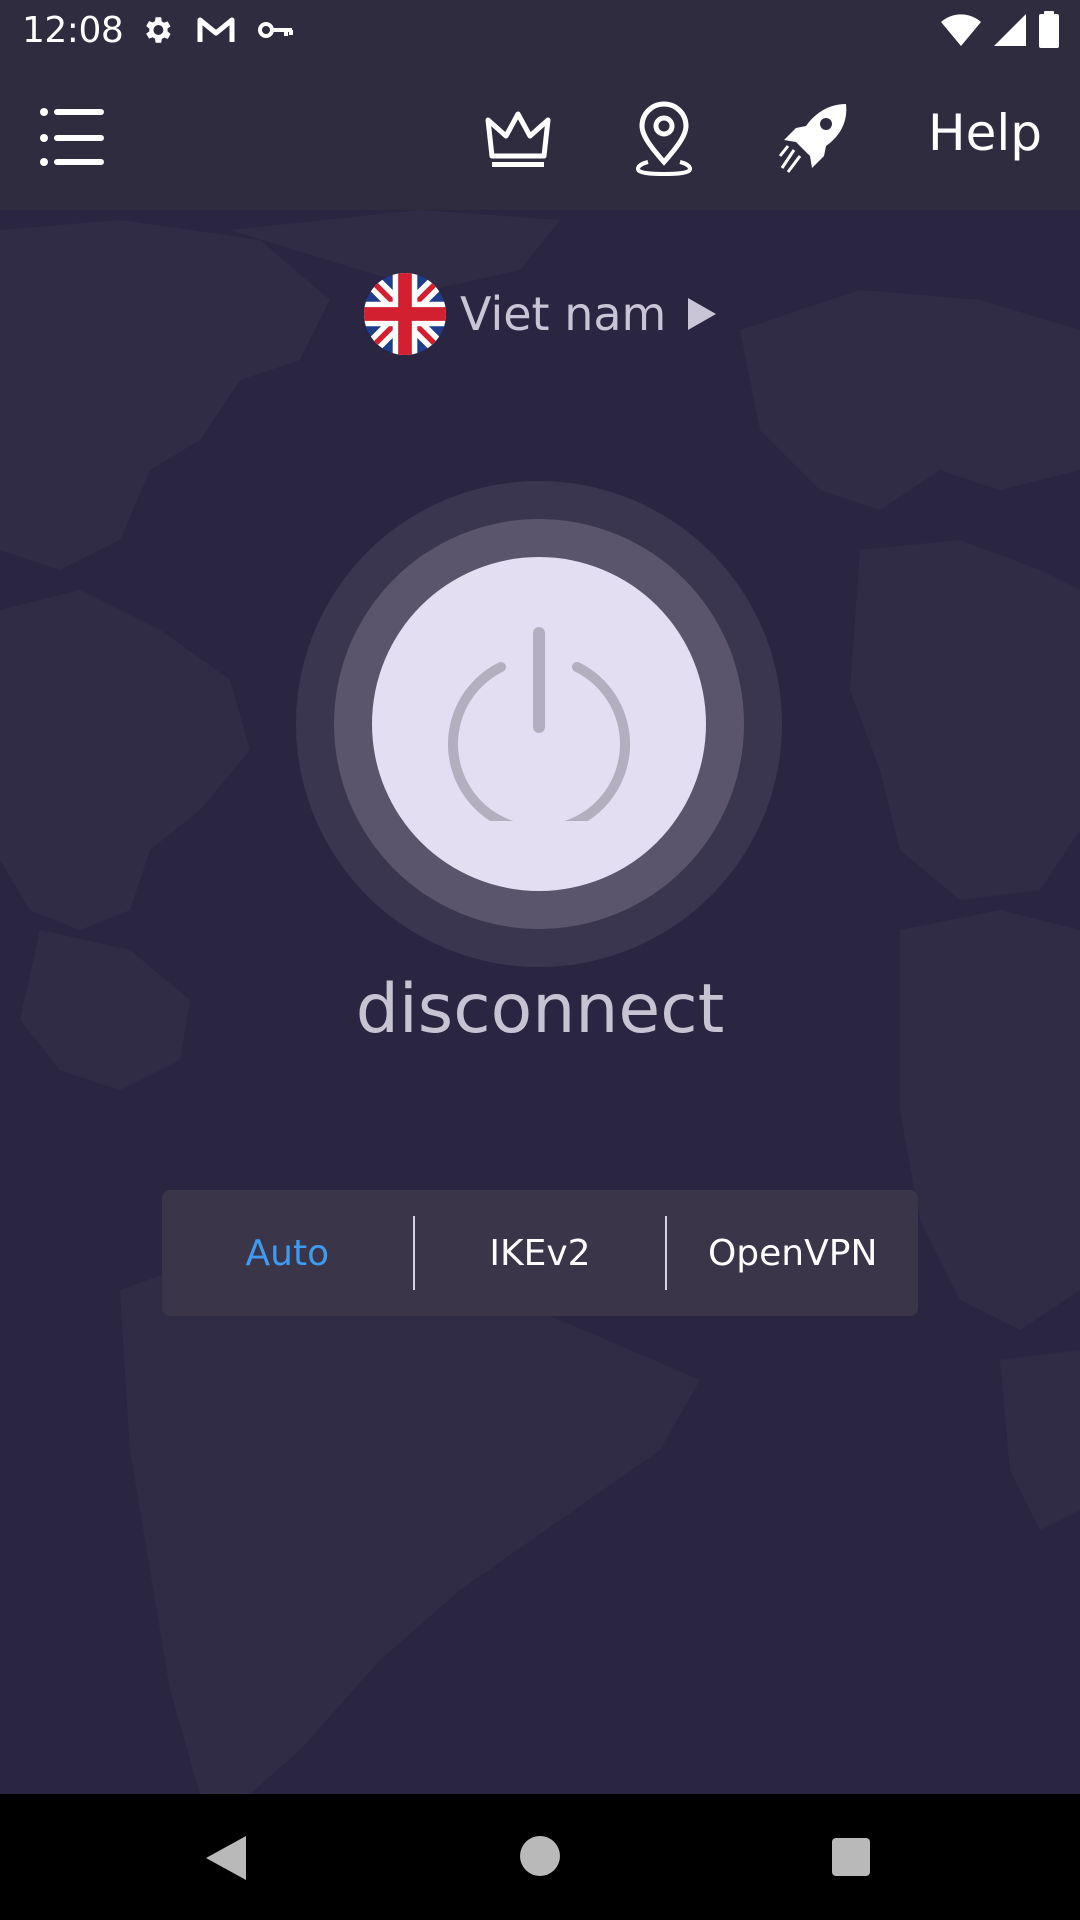 The height and width of the screenshot is (1920, 1080). I want to click on power-icon, so click(539, 724).